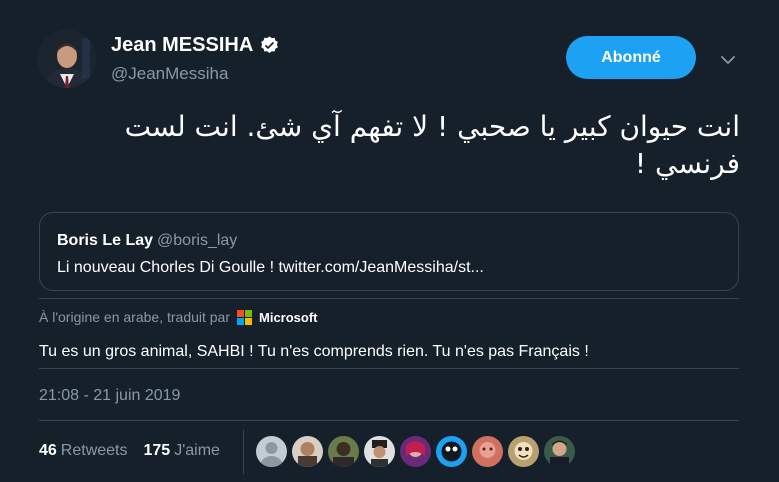  I want to click on quoted-tweet-header: Boris Le Lay @boris_lay, so click(147, 241).